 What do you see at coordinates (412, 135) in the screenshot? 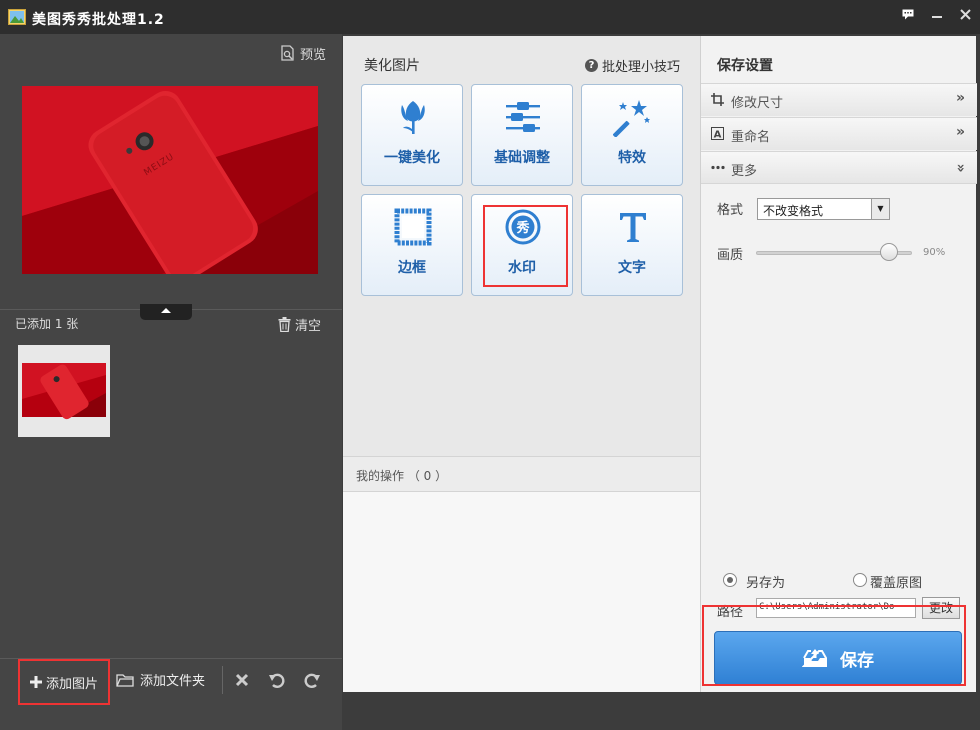
I see `tool-one-click-beautify: 一键美化` at bounding box center [412, 135].